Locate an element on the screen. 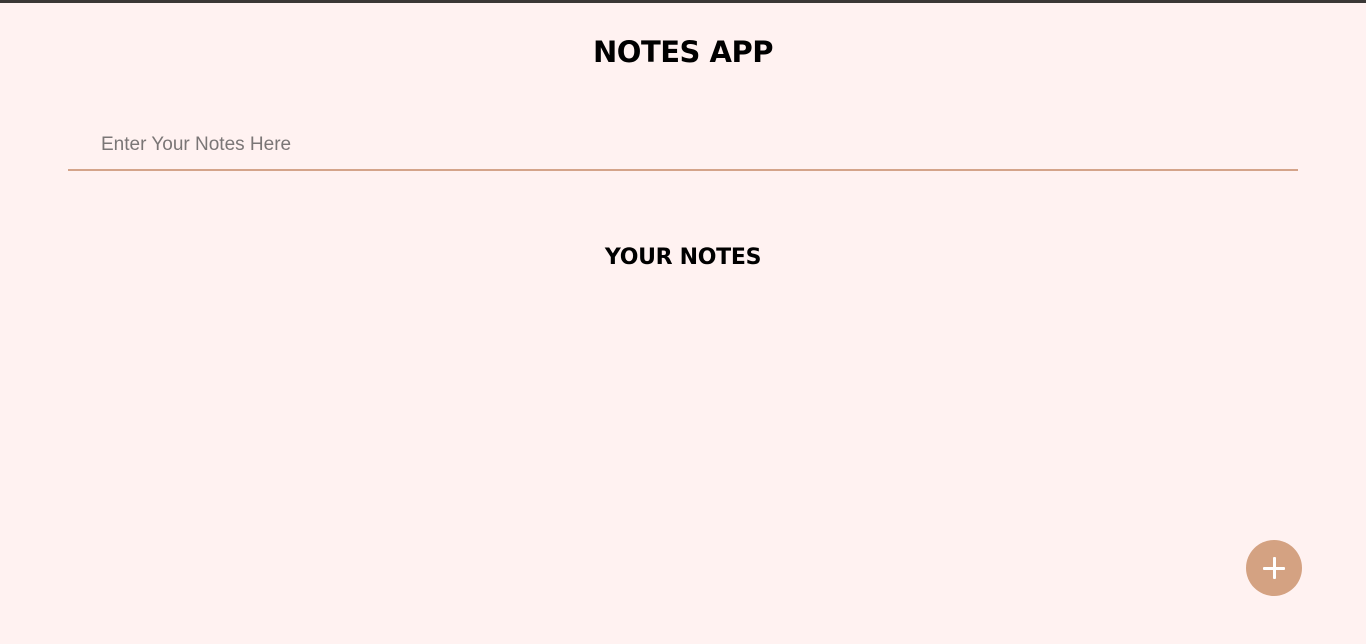 Image resolution: width=1366 pixels, height=644 pixels. add-note-button is located at coordinates (1274, 568).